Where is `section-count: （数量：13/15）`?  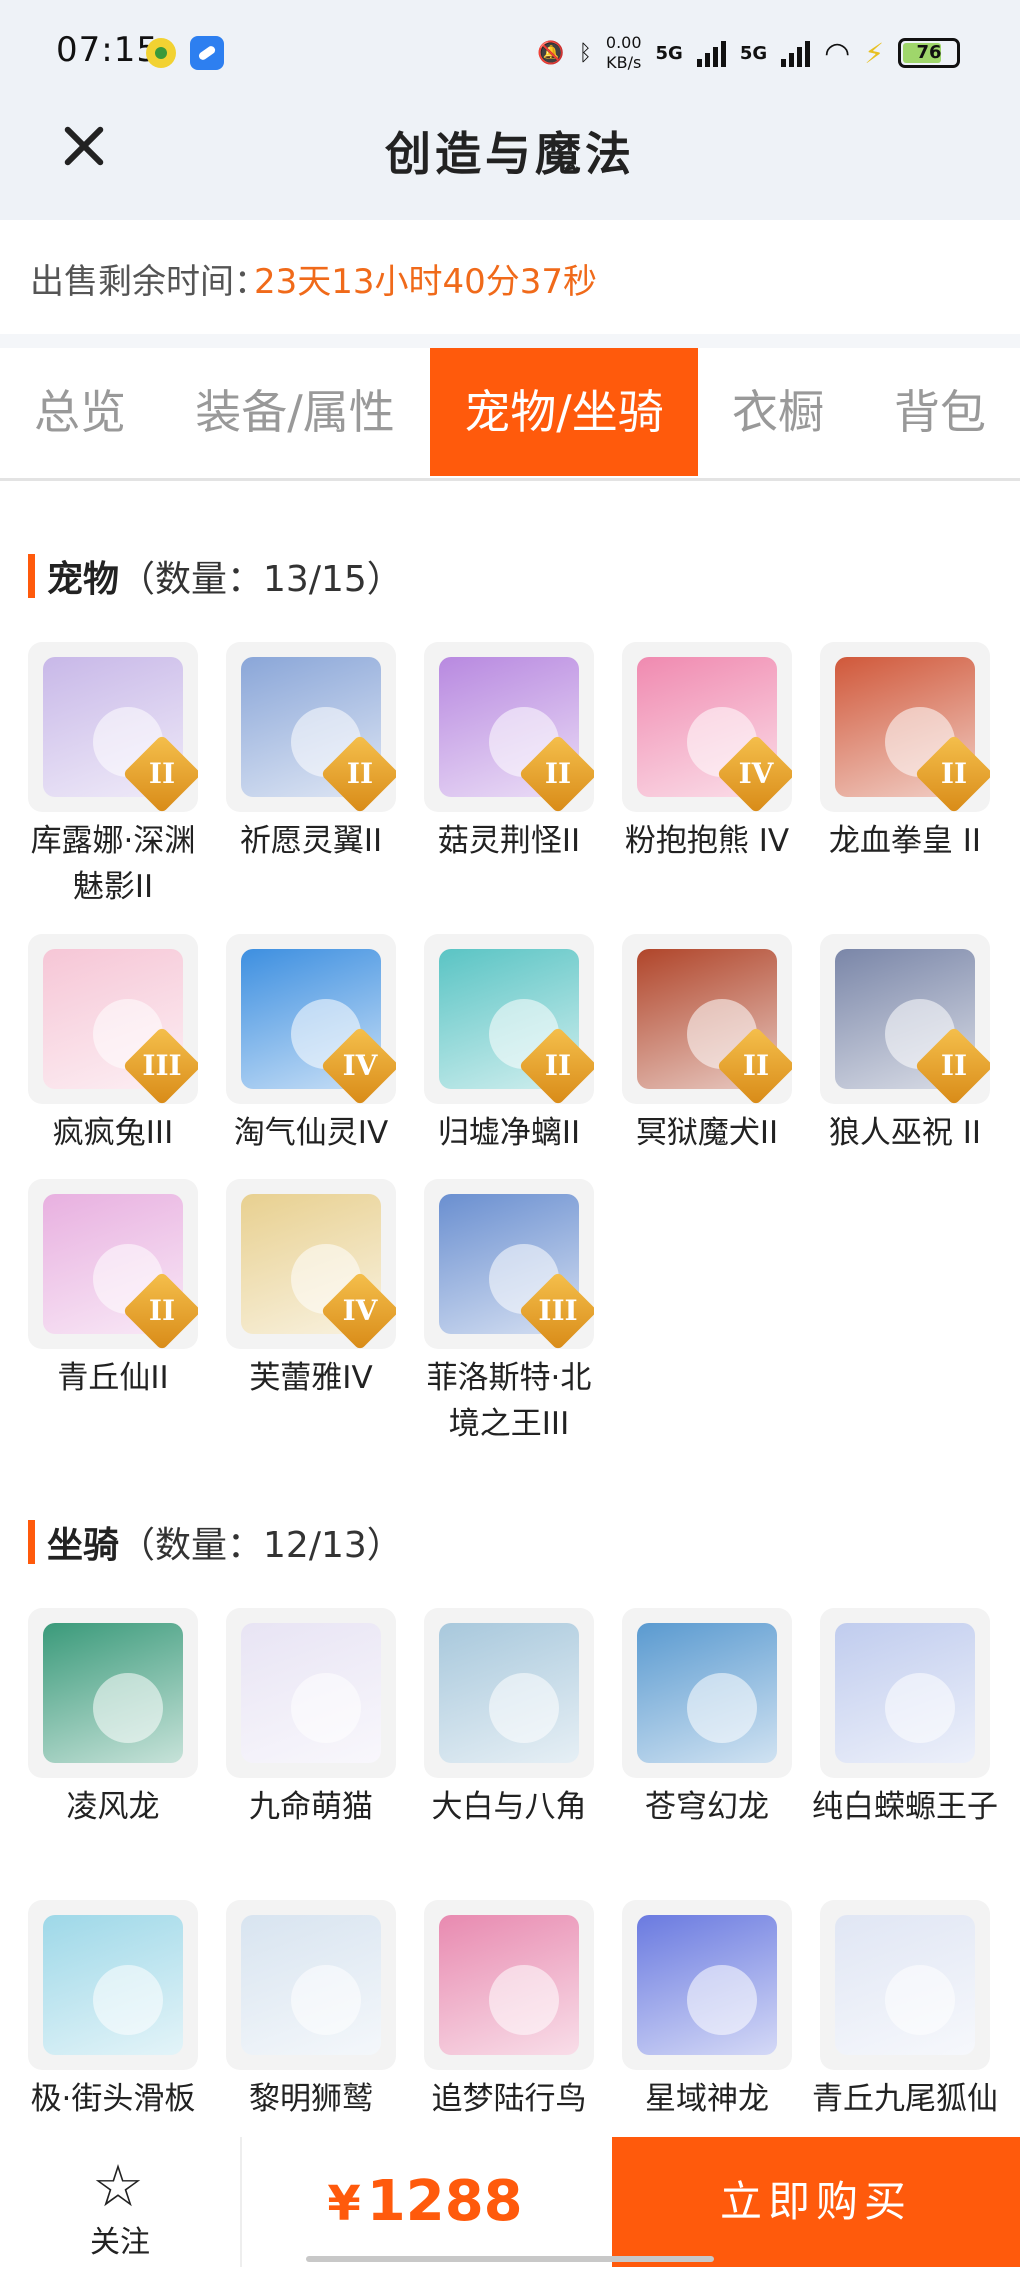
section-count: （数量：13/15） is located at coordinates (261, 579).